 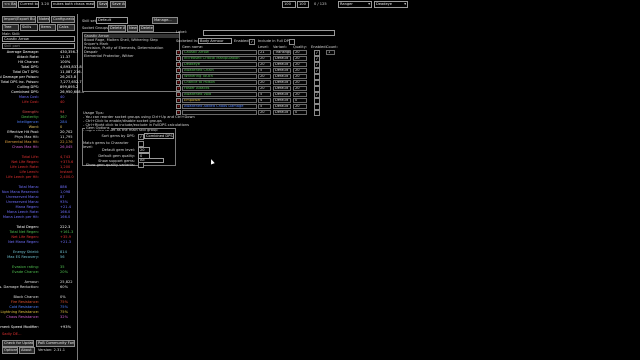 I want to click on delete-group-button: Delete, so click(x=146, y=28).